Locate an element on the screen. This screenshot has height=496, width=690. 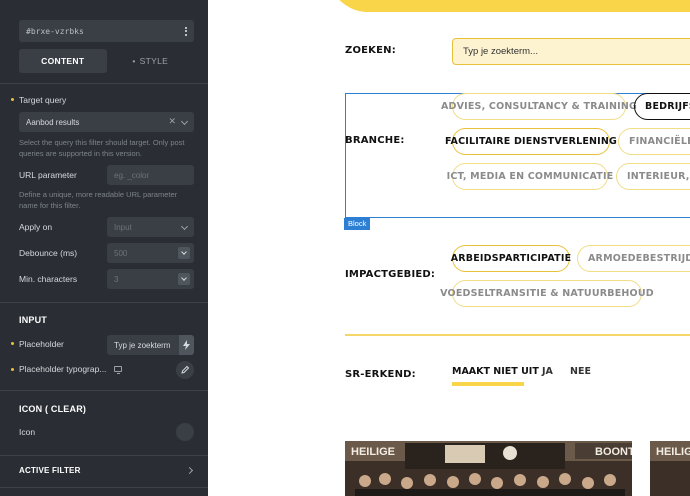
photo-sign-second: HEILIGE is located at coordinates (673, 452).